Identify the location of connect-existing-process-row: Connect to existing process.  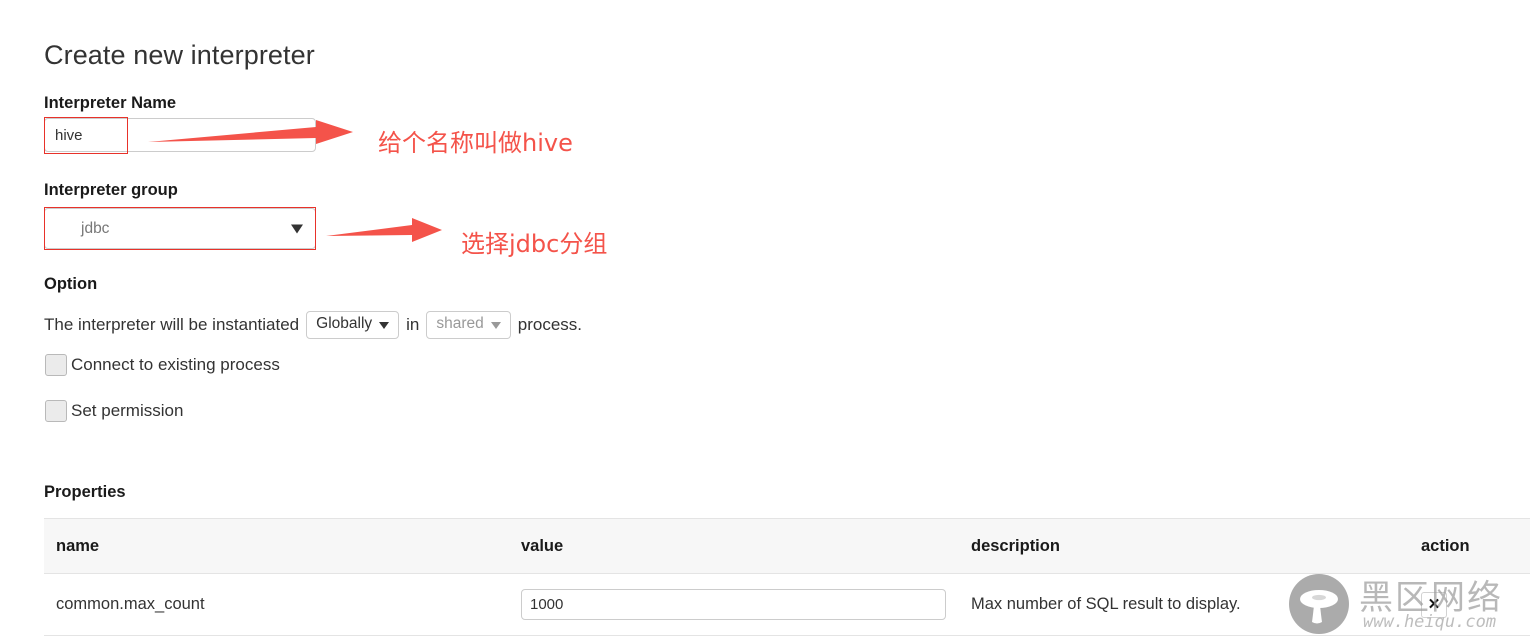
(162, 365).